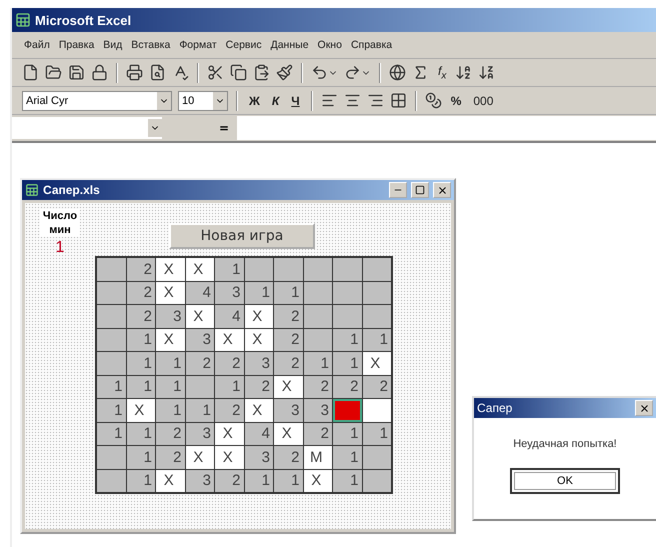 Image resolution: width=656 pixels, height=547 pixels. What do you see at coordinates (30, 72) in the screenshot?
I see `new-file-icon` at bounding box center [30, 72].